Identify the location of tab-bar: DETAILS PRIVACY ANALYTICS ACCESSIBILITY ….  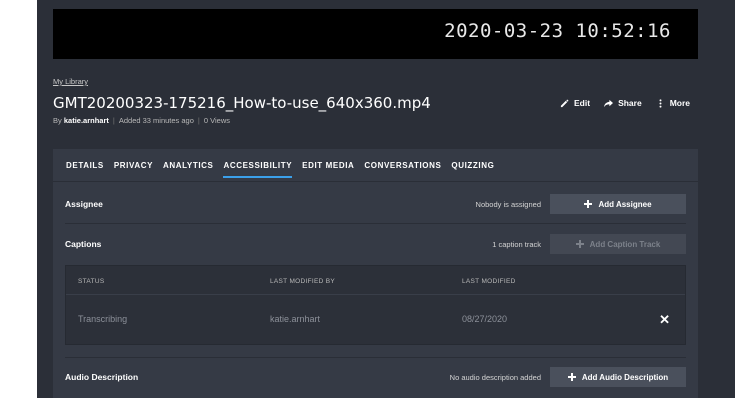
(280, 169).